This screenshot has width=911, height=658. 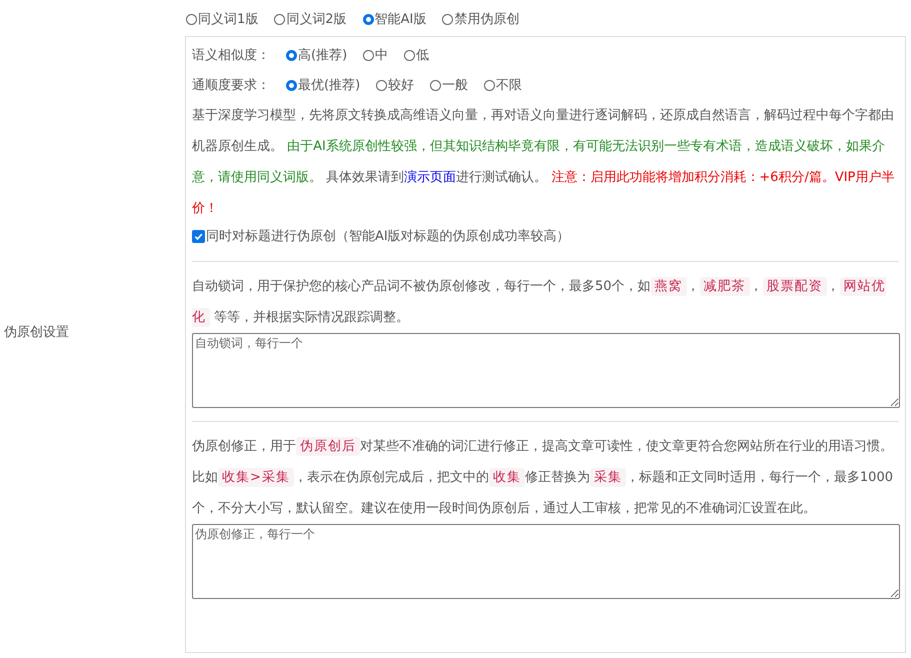 I want to click on demo-link: 演示页面, so click(x=430, y=177).